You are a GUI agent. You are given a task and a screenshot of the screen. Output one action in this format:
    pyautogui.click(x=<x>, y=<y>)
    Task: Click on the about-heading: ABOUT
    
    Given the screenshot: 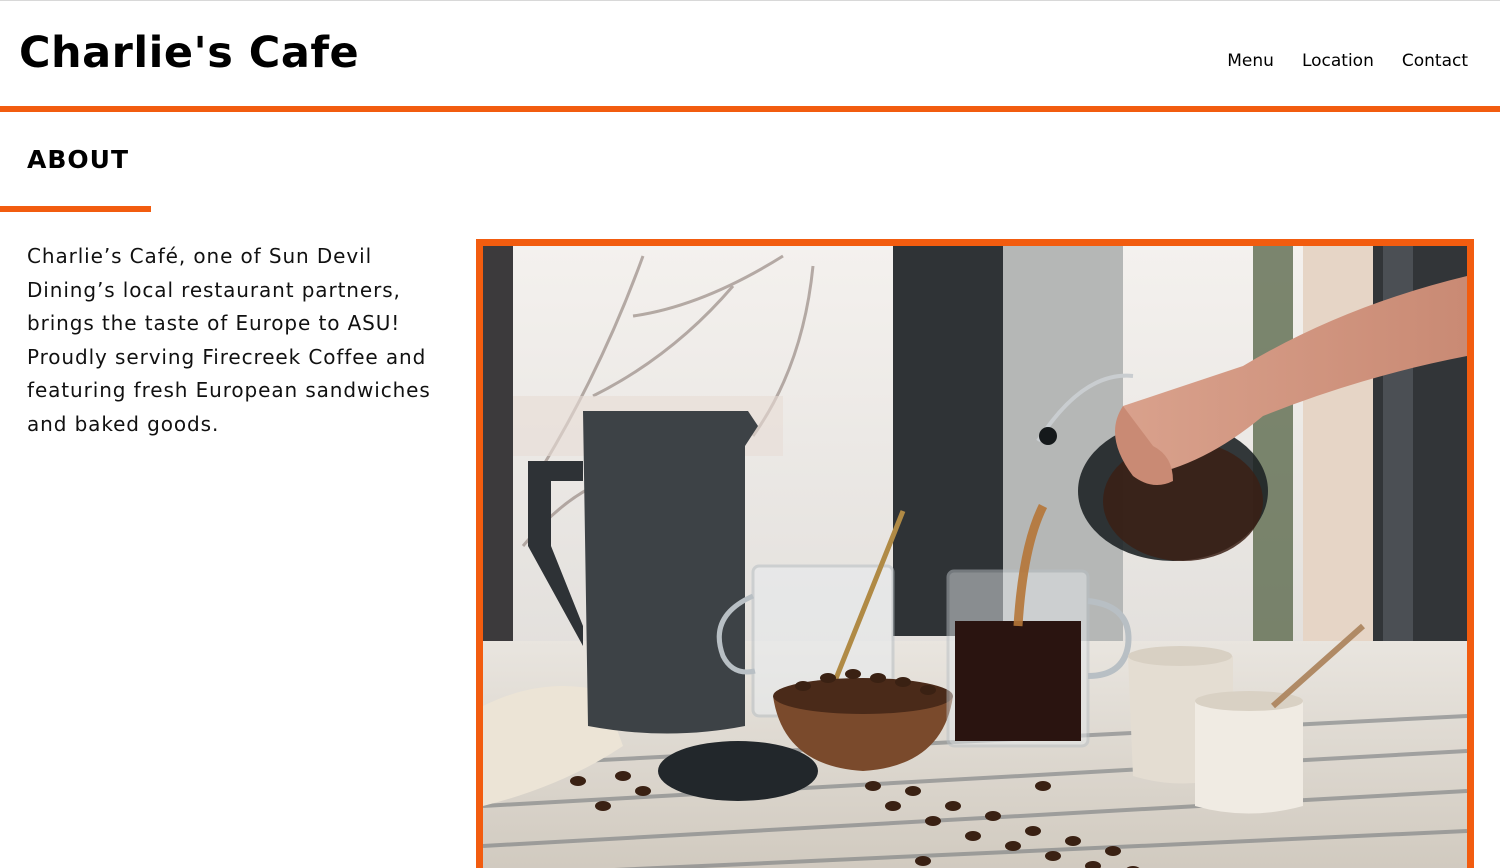 What is the action you would take?
    pyautogui.click(x=78, y=159)
    